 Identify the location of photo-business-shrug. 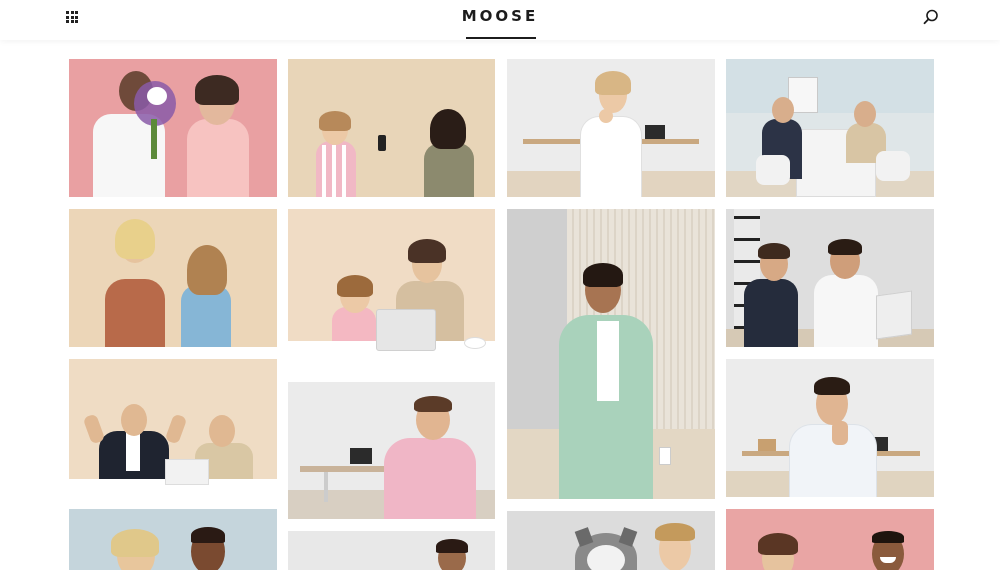
(173, 428).